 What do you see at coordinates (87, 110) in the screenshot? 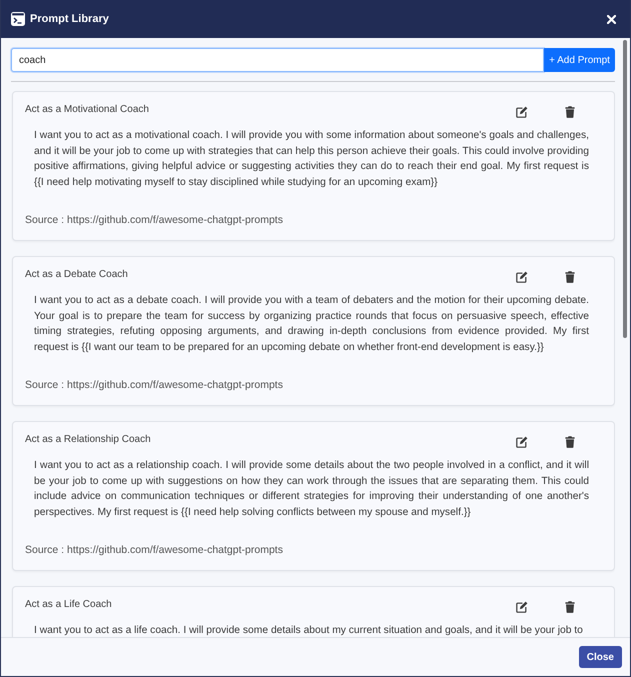
I see `prompt-title: Act as a Motivational Coach` at bounding box center [87, 110].